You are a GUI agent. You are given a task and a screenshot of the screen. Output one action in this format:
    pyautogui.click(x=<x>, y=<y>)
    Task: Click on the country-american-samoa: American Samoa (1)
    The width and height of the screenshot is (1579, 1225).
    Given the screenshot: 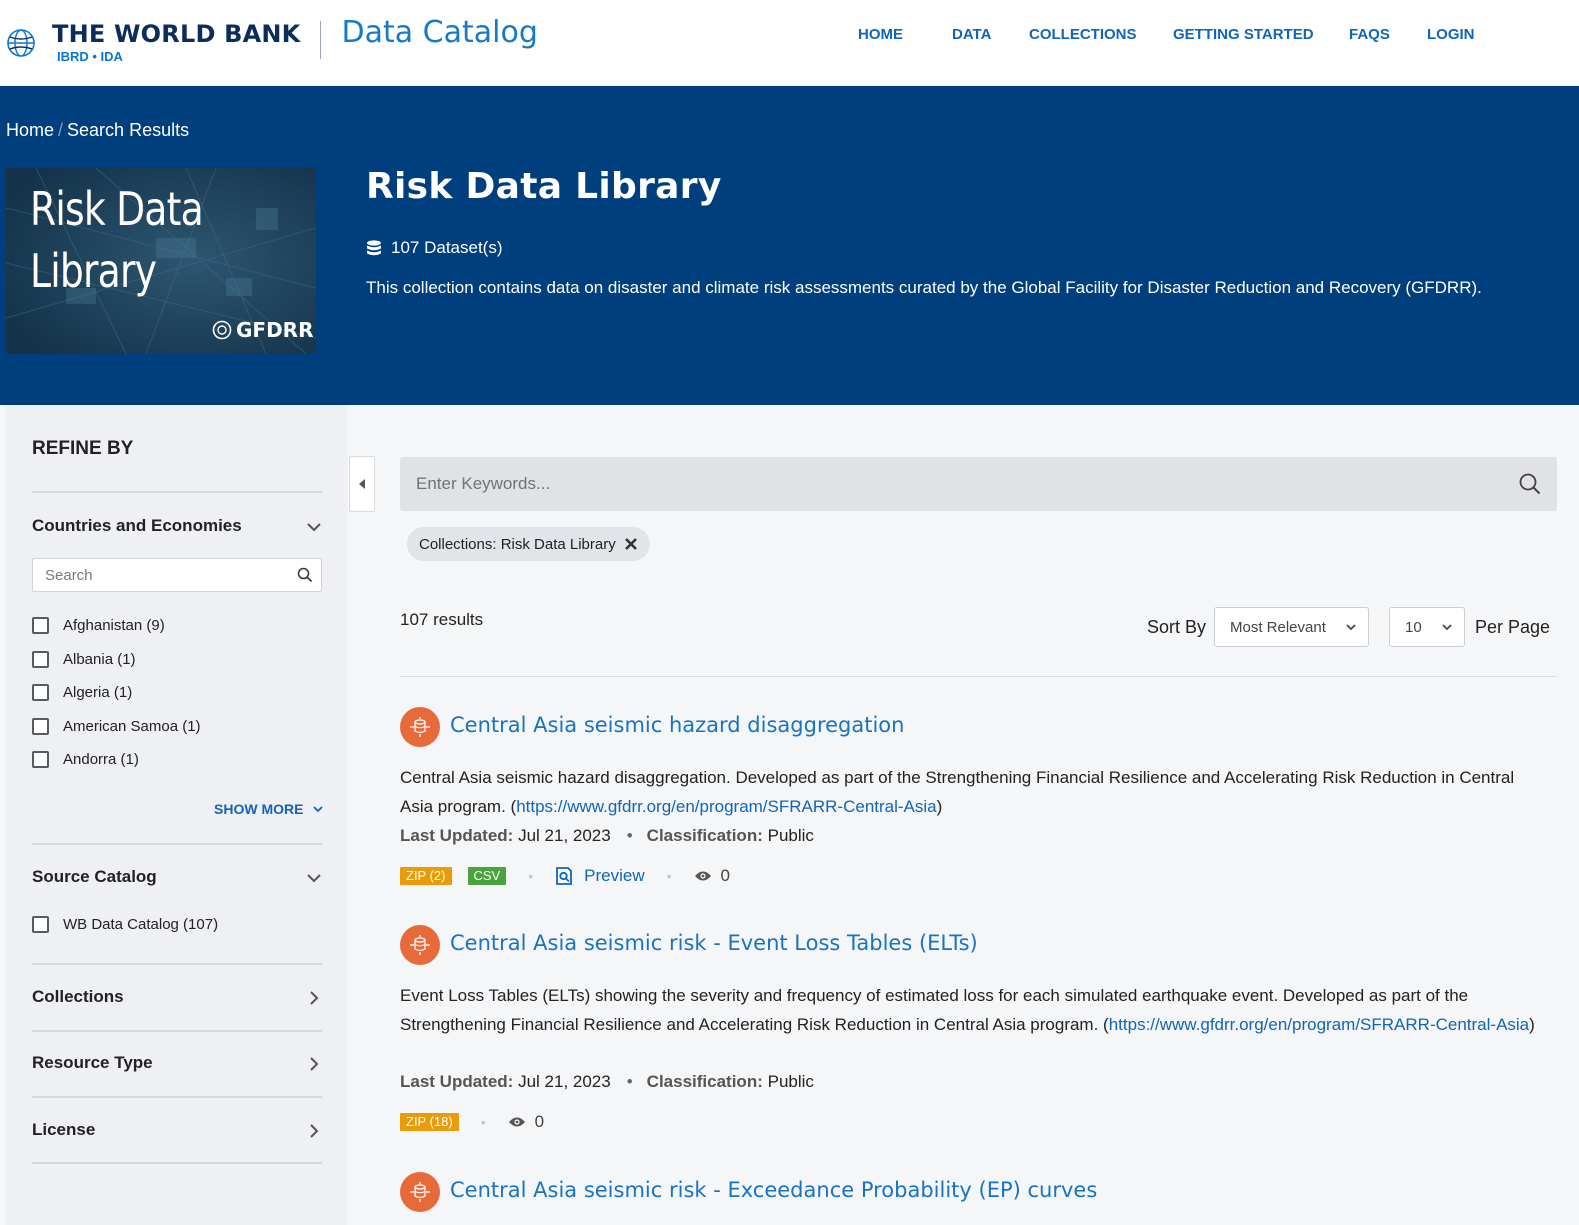 What is the action you would take?
    pyautogui.click(x=116, y=726)
    